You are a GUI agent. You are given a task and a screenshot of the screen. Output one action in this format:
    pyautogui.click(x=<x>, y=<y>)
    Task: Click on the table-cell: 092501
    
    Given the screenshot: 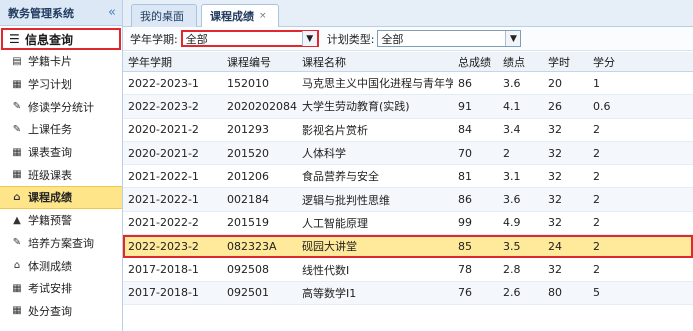 What is the action you would take?
    pyautogui.click(x=248, y=293)
    